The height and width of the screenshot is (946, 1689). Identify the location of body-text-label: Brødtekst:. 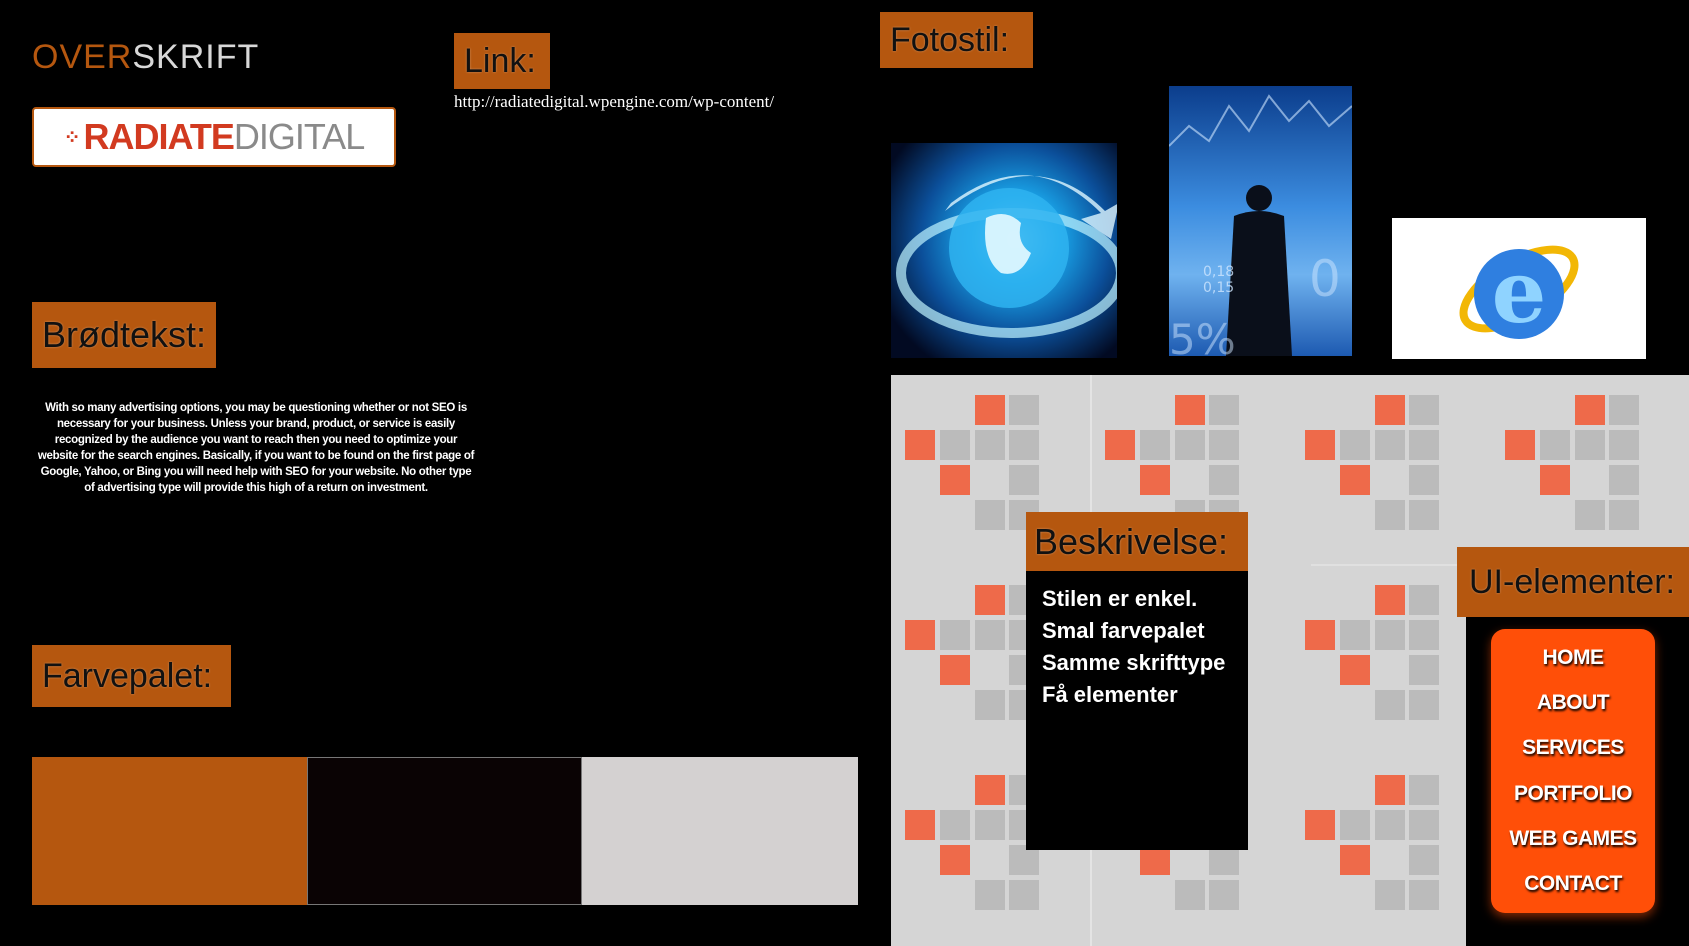
(124, 335).